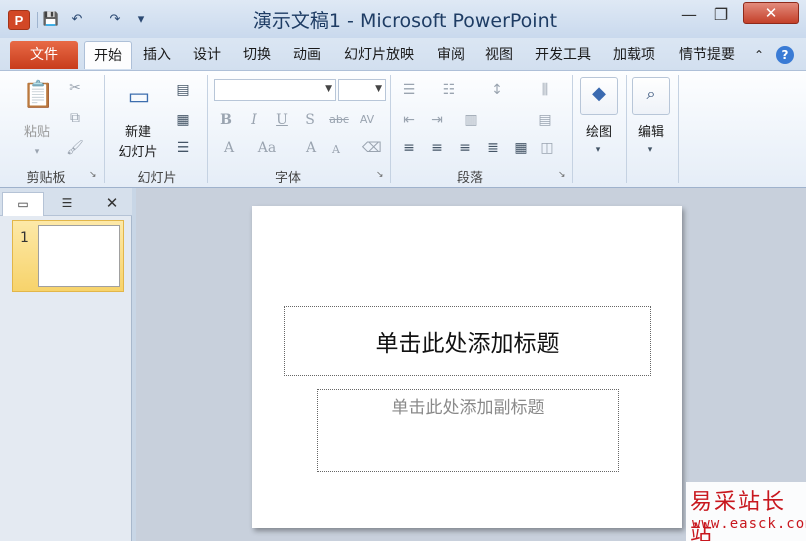 This screenshot has width=806, height=541. I want to click on align-text-icon: ▤, so click(545, 120).